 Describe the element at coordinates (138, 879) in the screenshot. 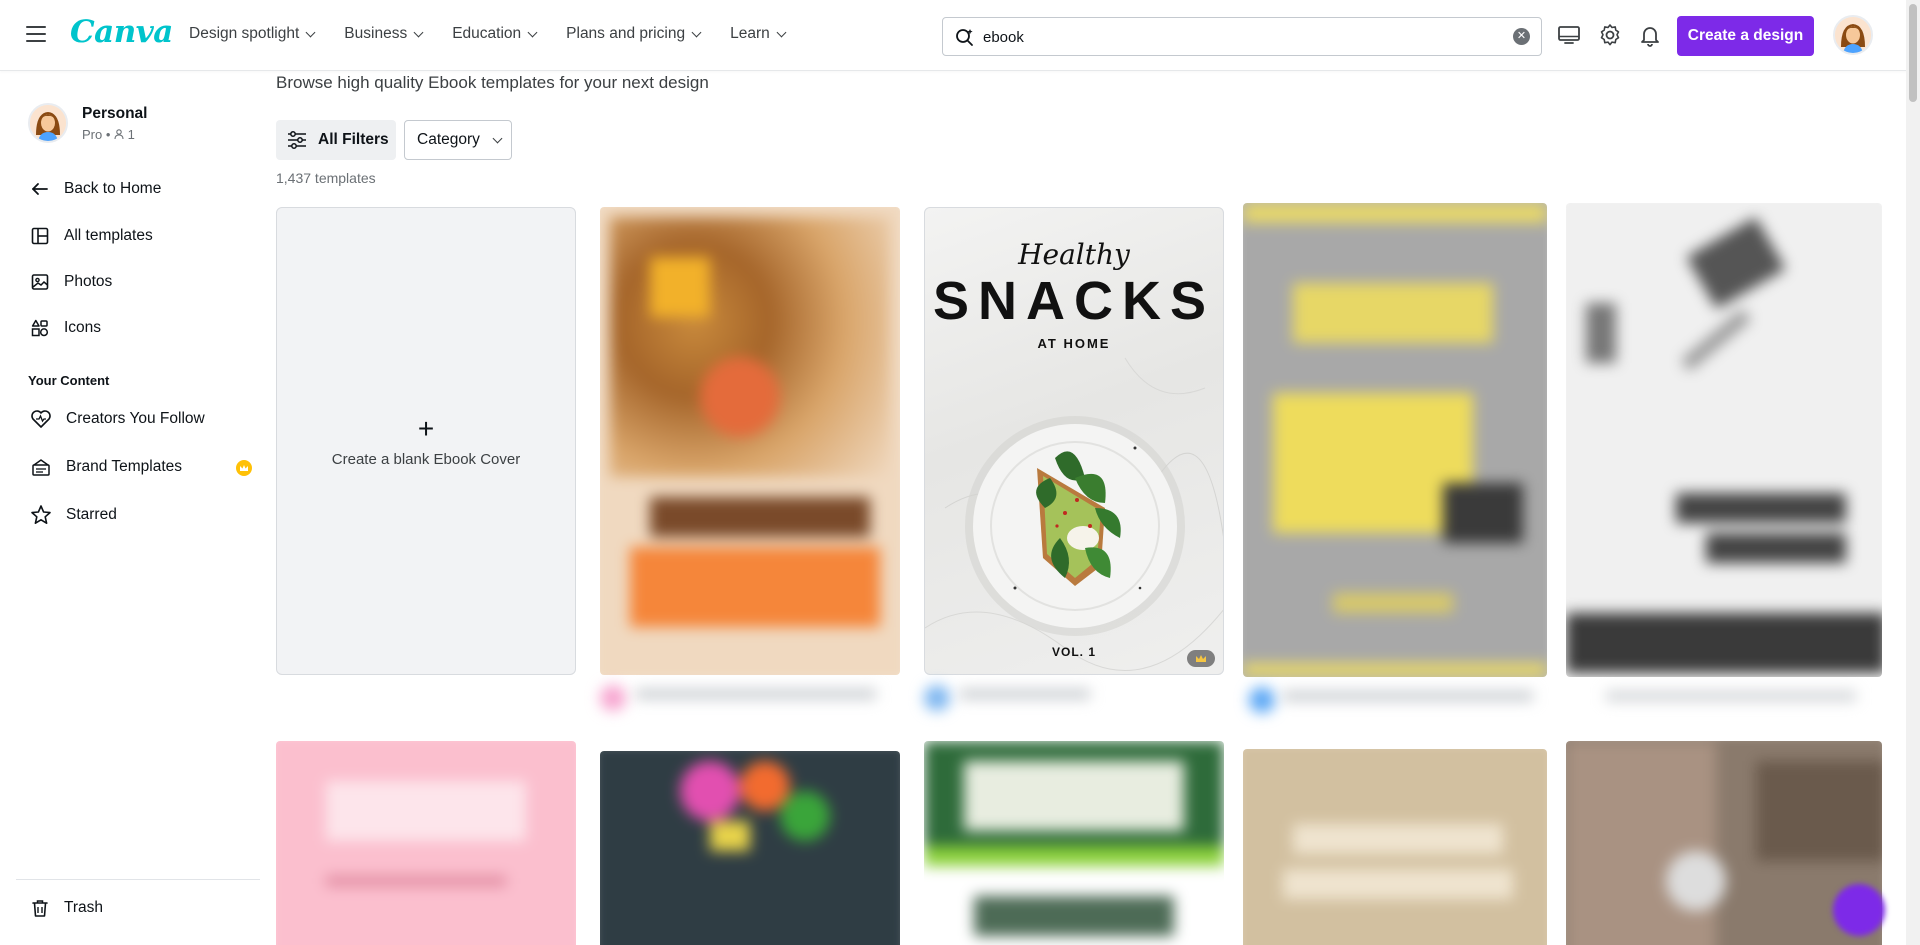

I see `divider` at that location.